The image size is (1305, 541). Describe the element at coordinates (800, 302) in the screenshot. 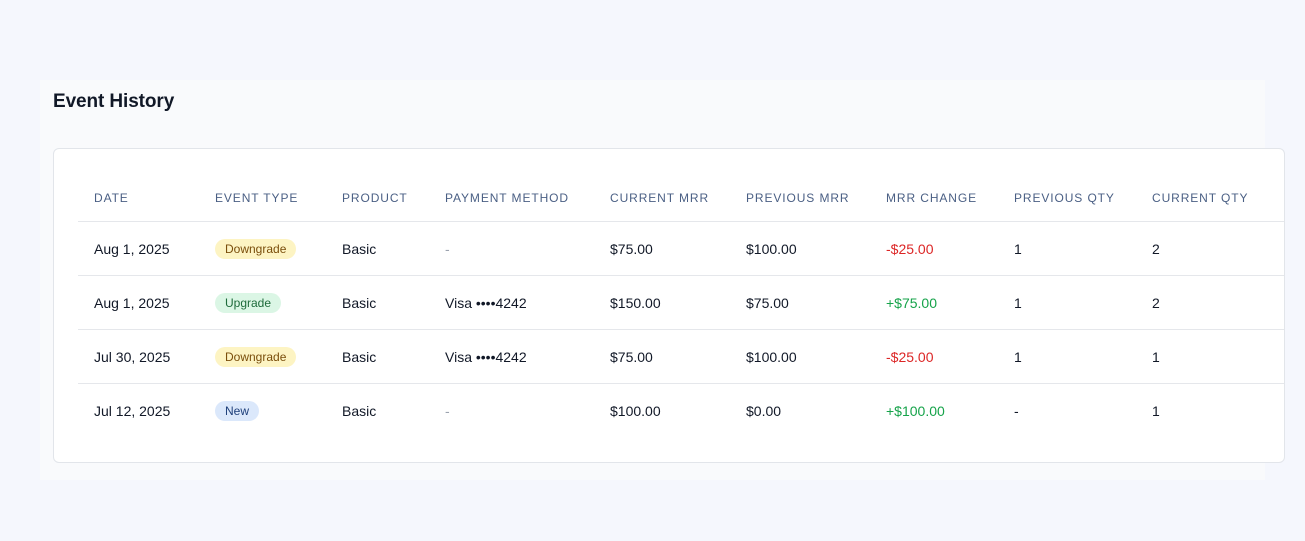

I see `cell-previous-mrr: $75.00` at that location.